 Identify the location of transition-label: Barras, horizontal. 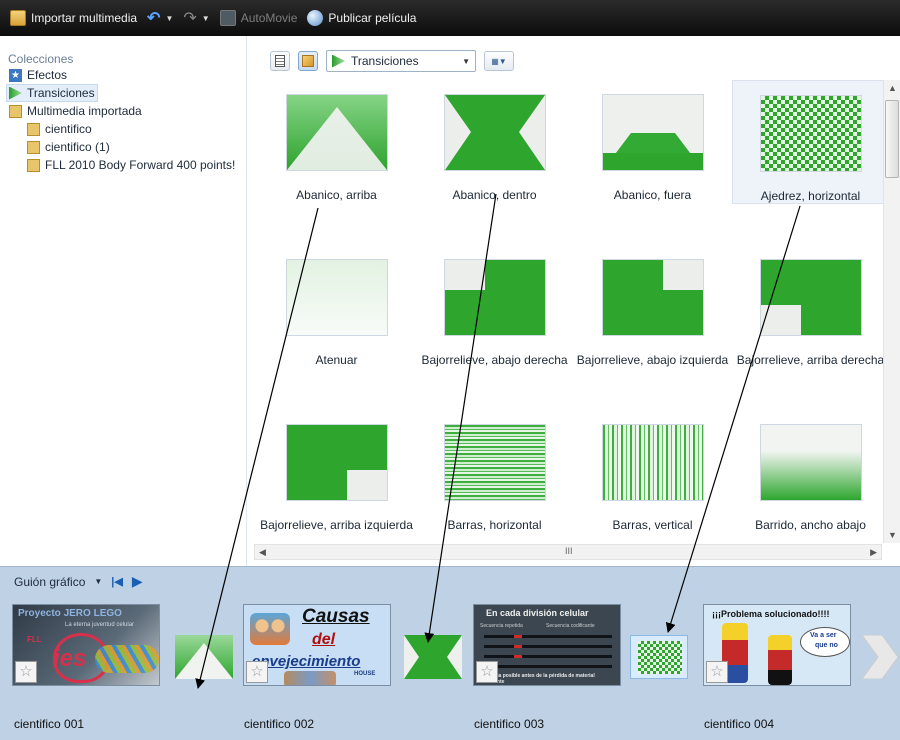
(494, 525).